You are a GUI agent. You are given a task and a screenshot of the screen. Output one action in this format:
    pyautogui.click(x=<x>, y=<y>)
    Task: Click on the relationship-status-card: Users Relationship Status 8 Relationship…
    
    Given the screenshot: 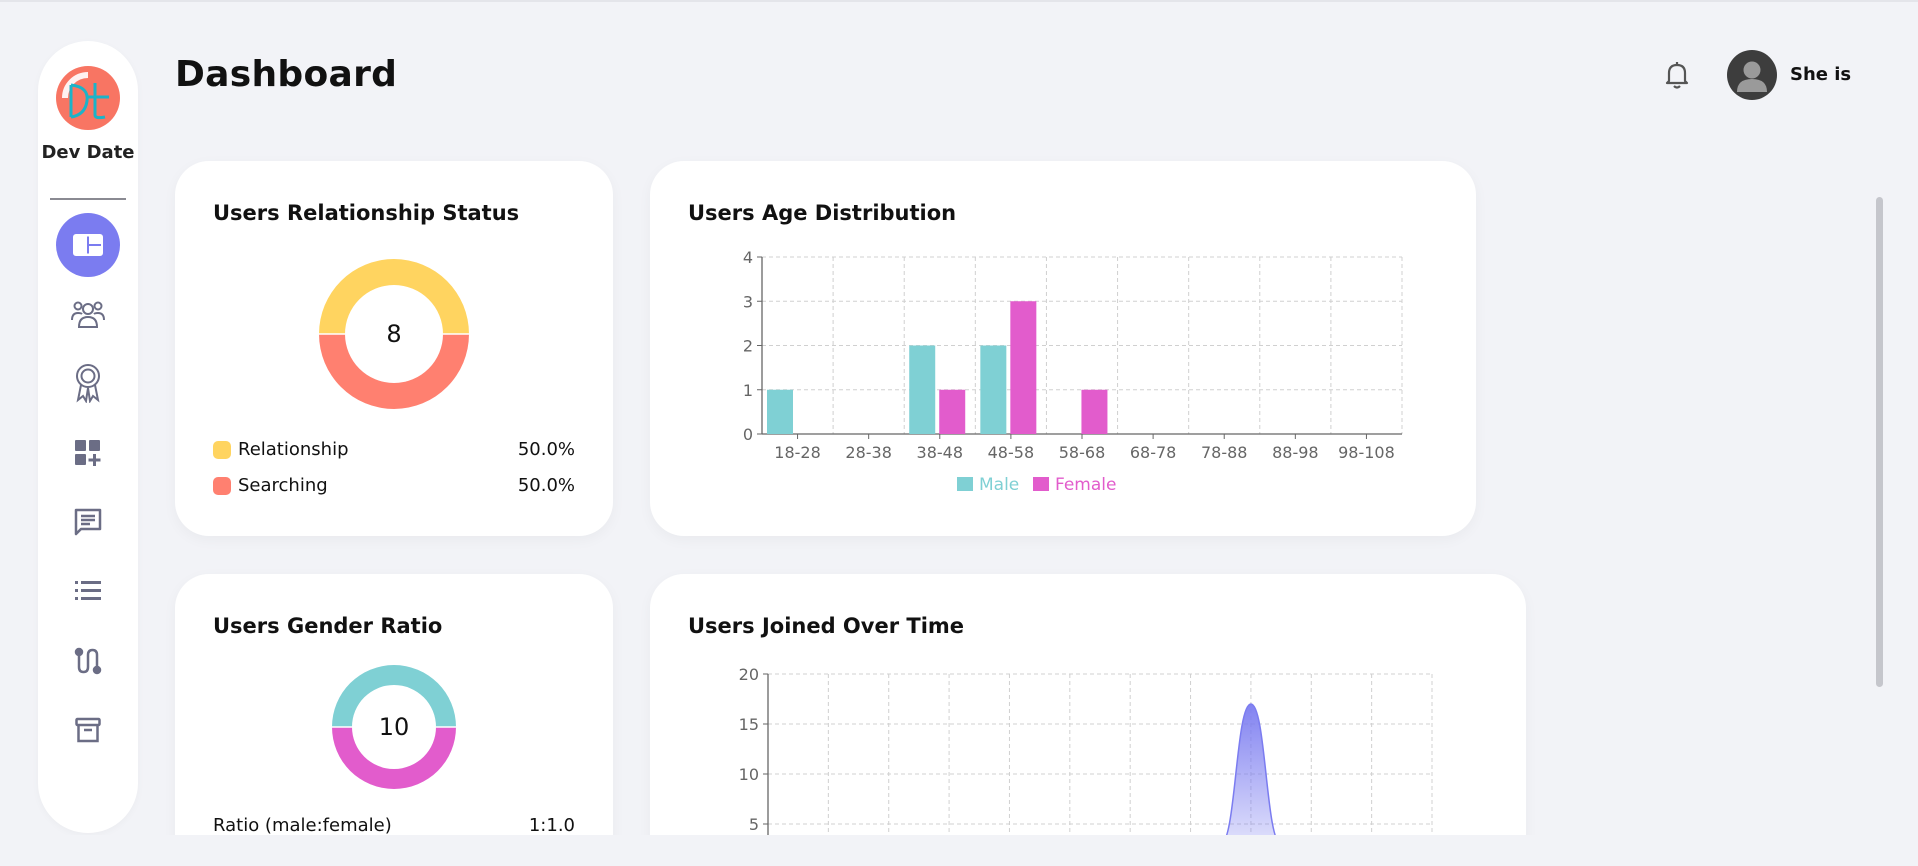 What is the action you would take?
    pyautogui.click(x=394, y=348)
    